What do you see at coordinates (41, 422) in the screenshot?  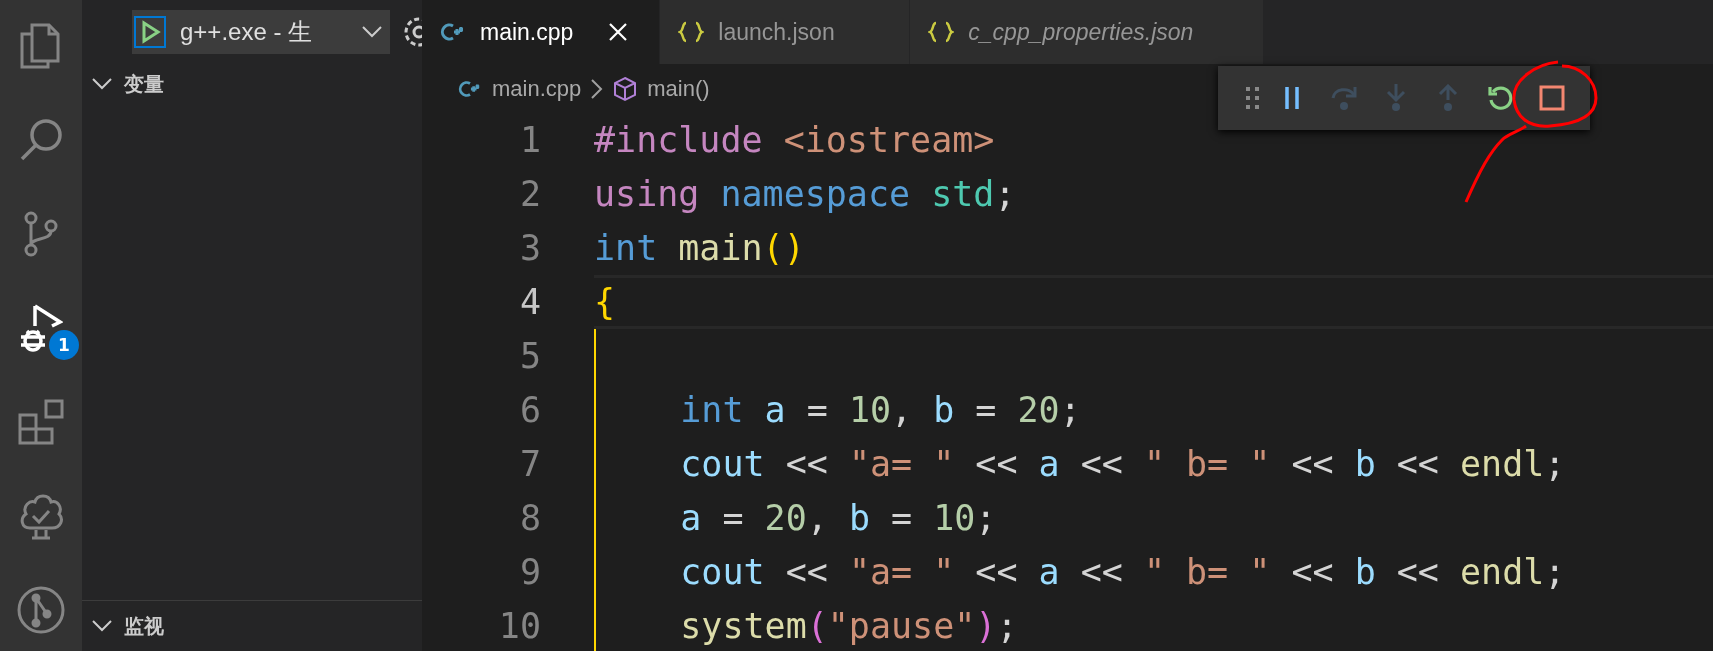 I see `extensions-icon` at bounding box center [41, 422].